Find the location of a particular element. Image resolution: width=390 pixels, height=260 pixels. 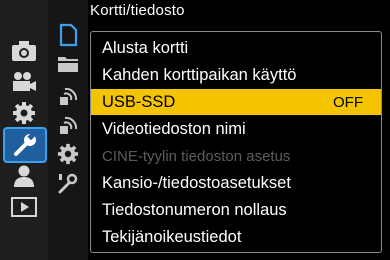

menu-item-usb-ssd: USB-SSD OFF is located at coordinates (236, 102).